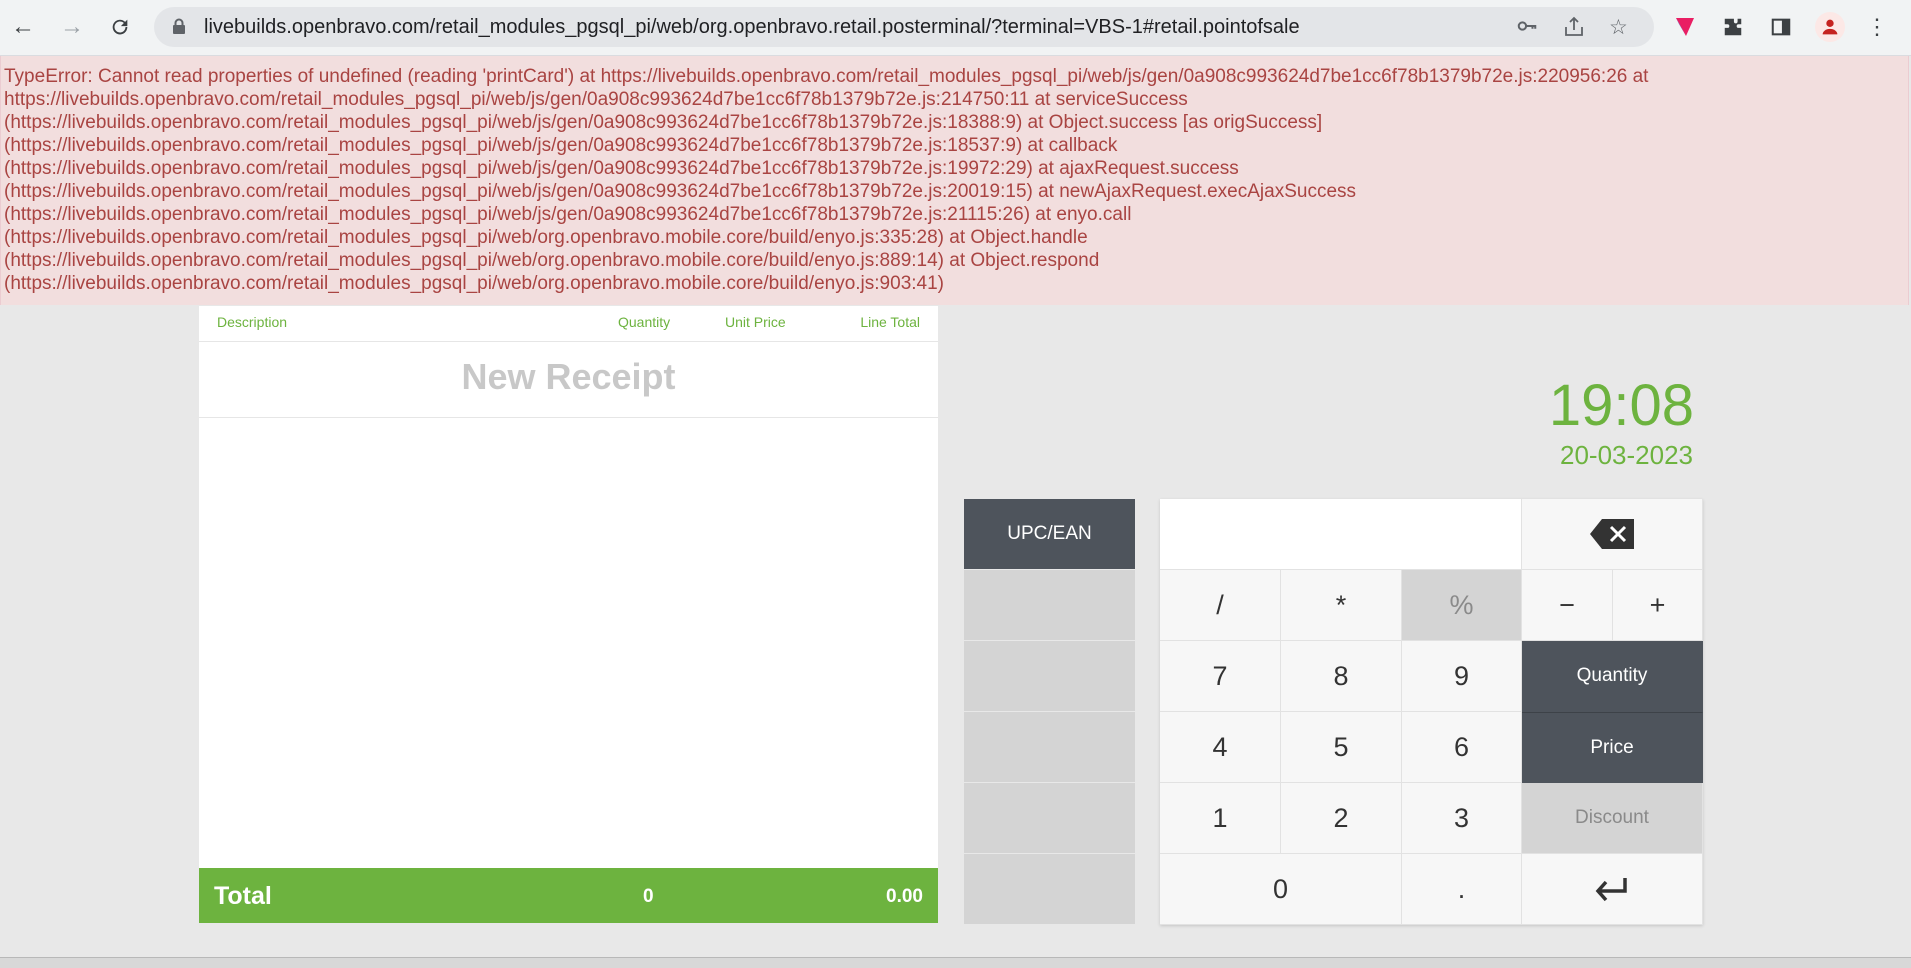 This screenshot has width=1911, height=968. Describe the element at coordinates (1612, 676) in the screenshot. I see `quantity-button: Quantity` at that location.